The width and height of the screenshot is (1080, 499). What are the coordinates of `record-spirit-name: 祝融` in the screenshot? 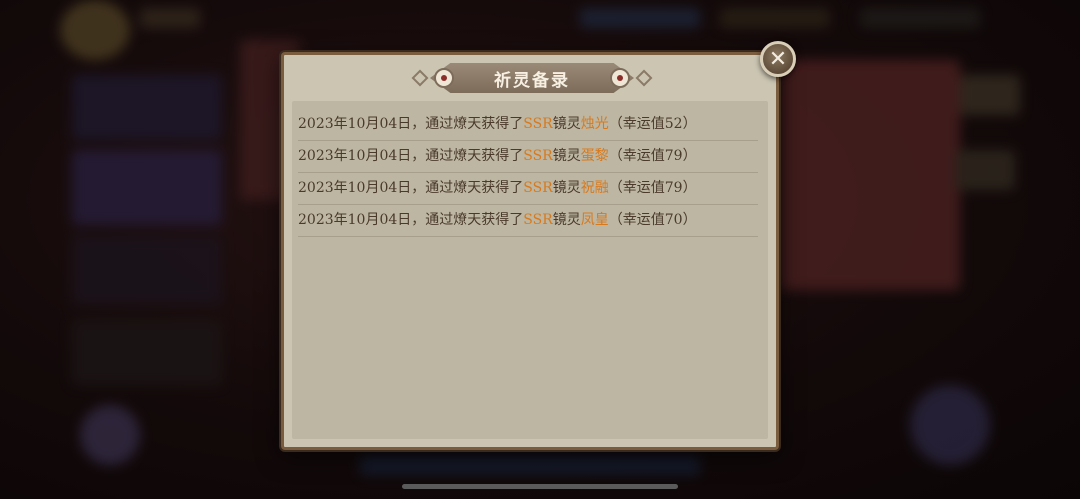 It's located at (594, 188).